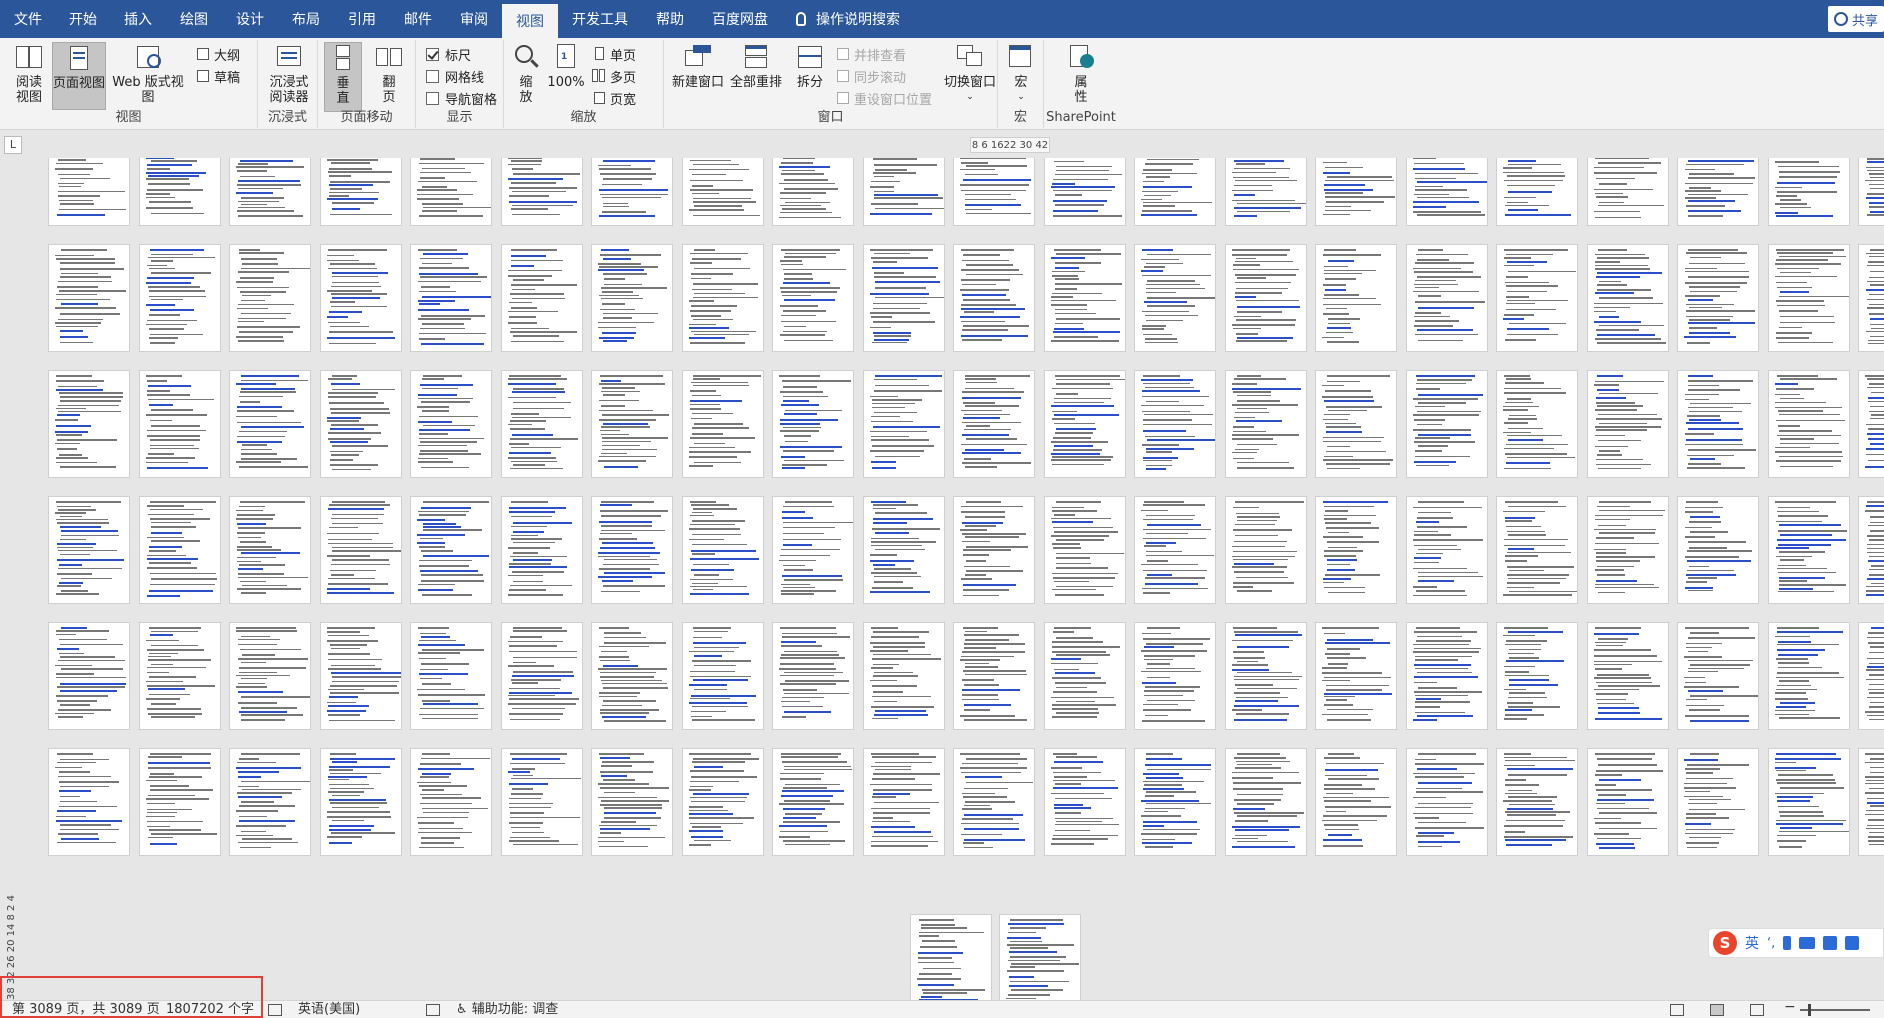  What do you see at coordinates (461, 98) in the screenshot?
I see `nav-pane-checkbox: 导航窗格` at bounding box center [461, 98].